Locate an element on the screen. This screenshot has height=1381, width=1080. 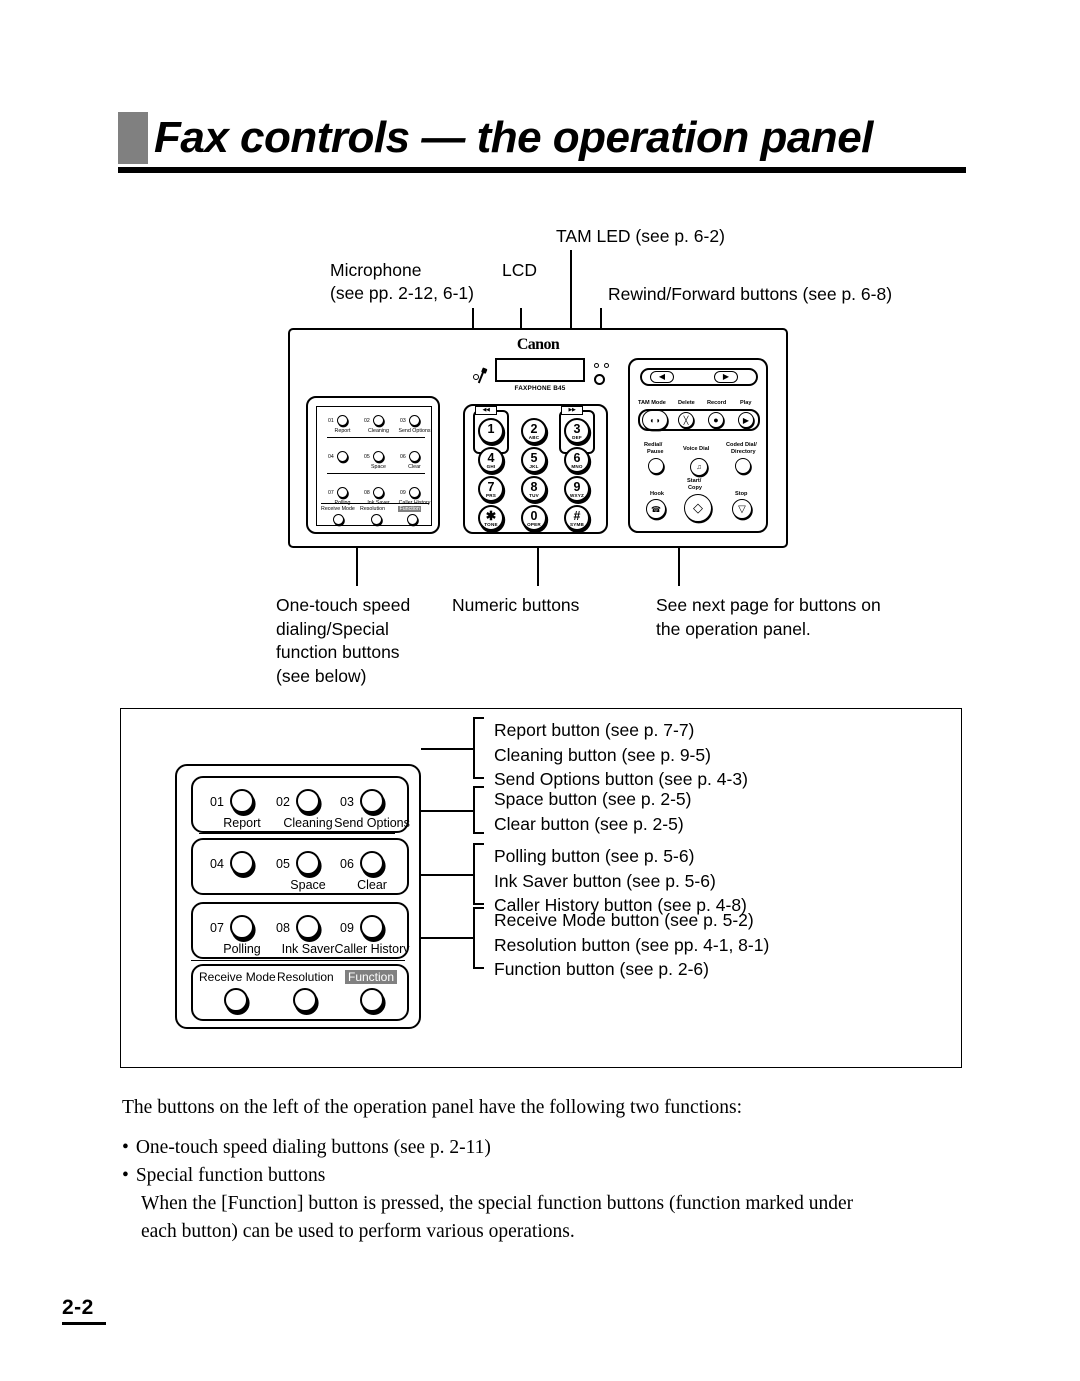
one-touch-button-05: 05 Space is located at coordinates (375, 460).